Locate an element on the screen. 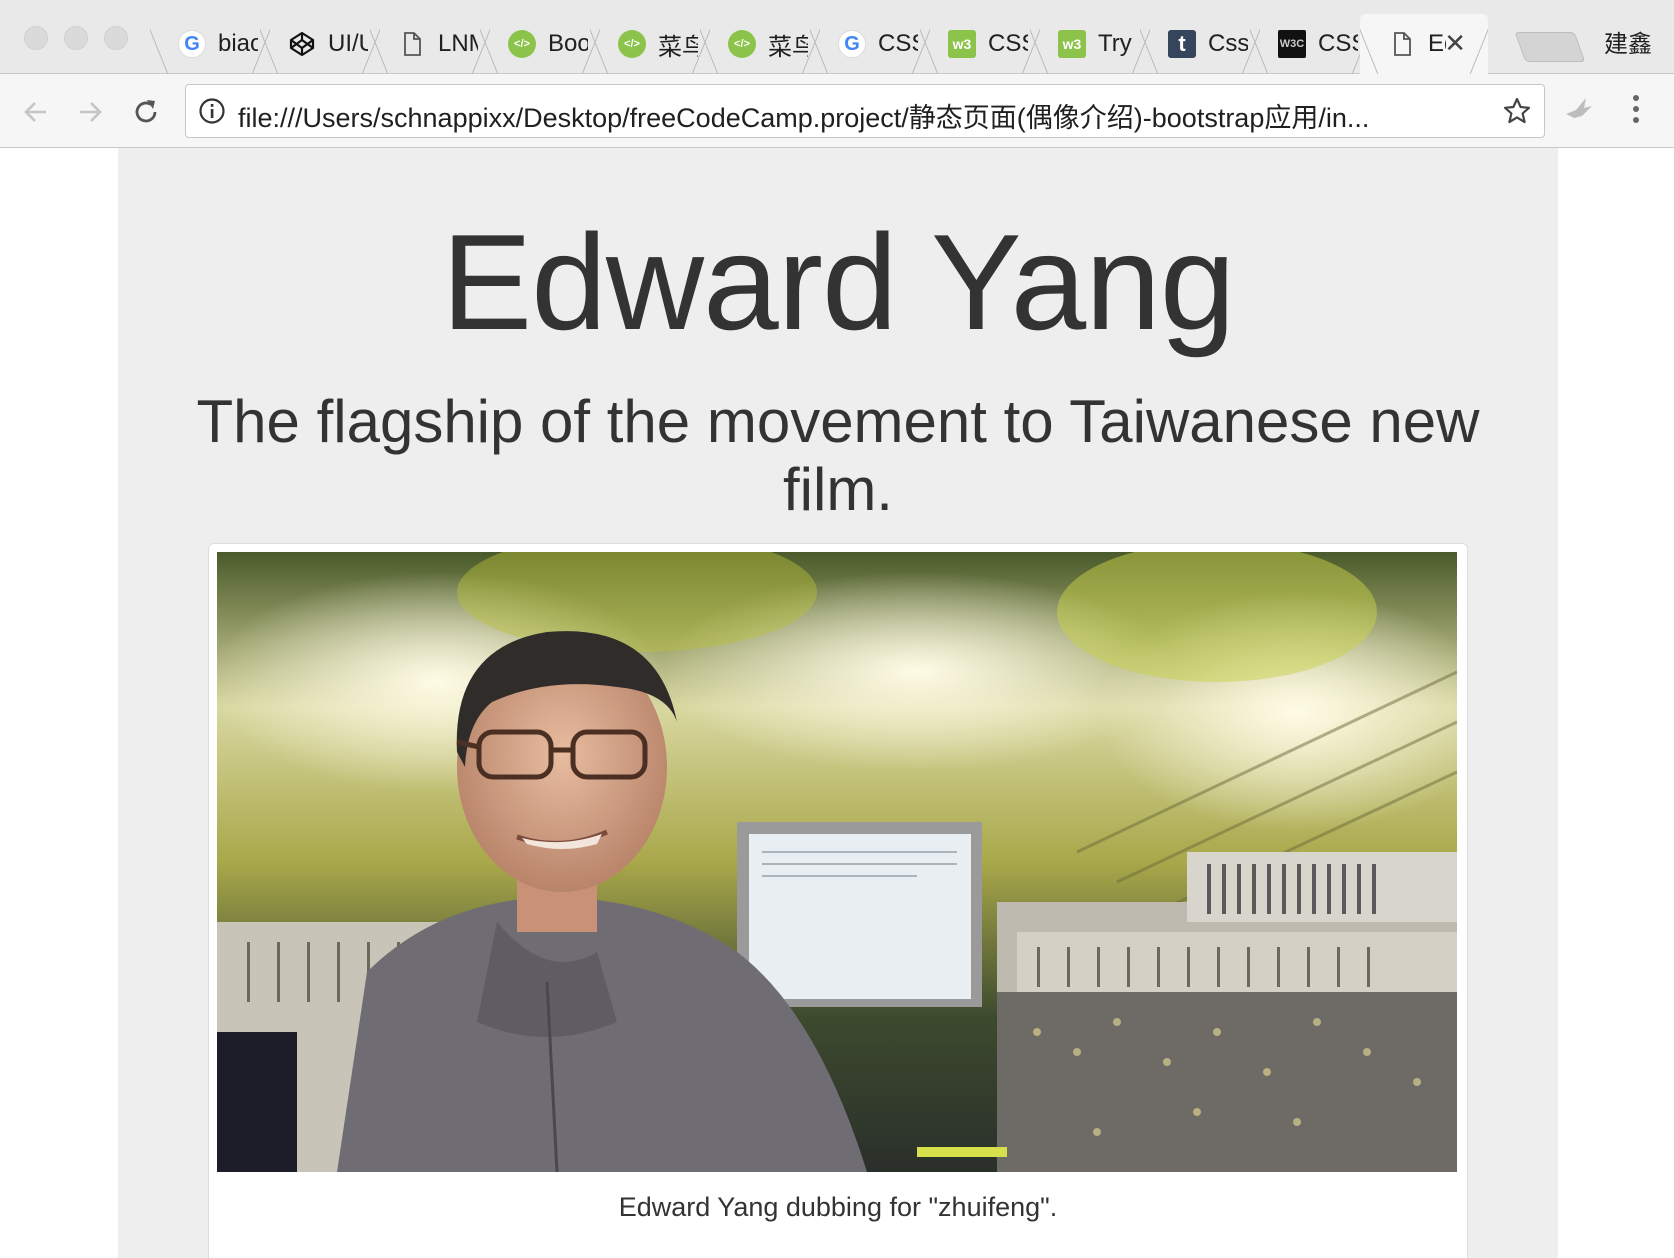 The height and width of the screenshot is (1258, 1674). w3c-icon: W3C is located at coordinates (1292, 44).